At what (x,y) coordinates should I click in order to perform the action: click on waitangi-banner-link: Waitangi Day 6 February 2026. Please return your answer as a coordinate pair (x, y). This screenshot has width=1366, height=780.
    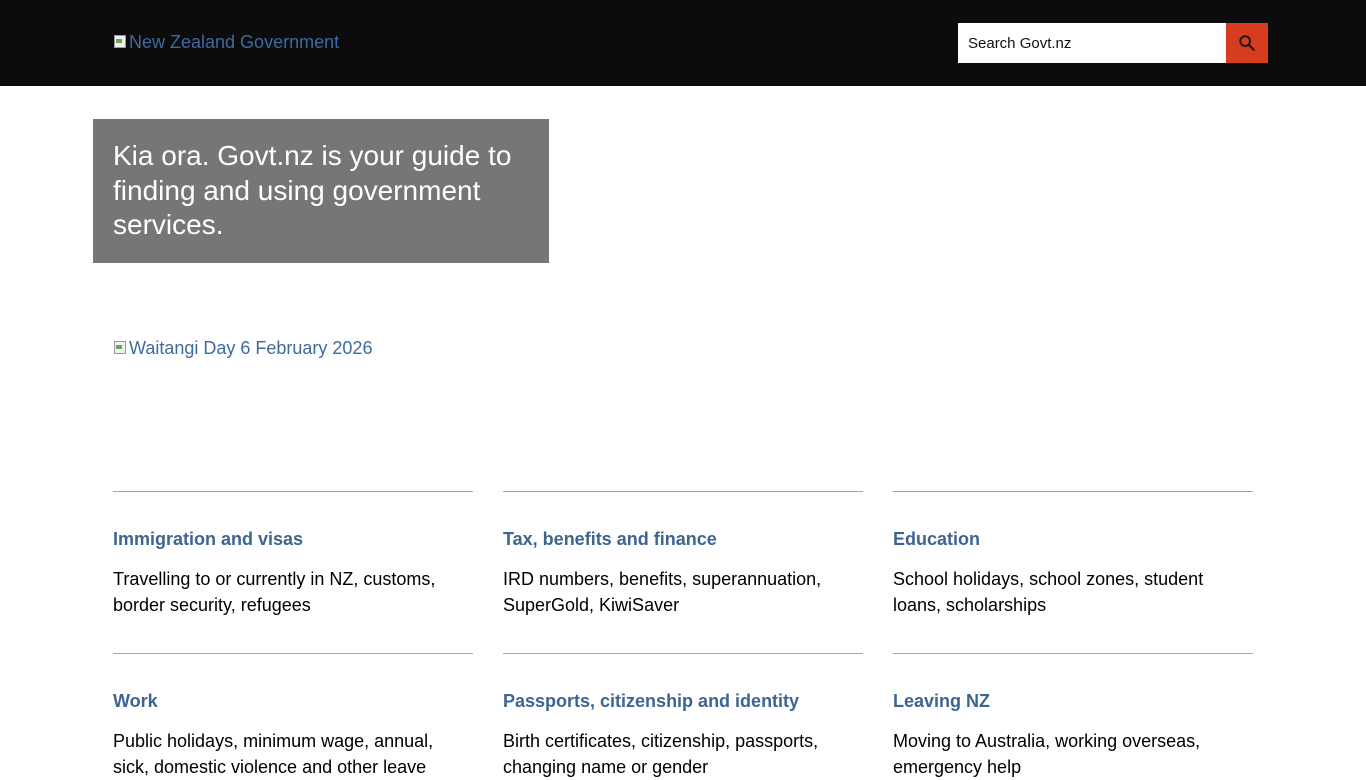
    Looking at the image, I should click on (242, 348).